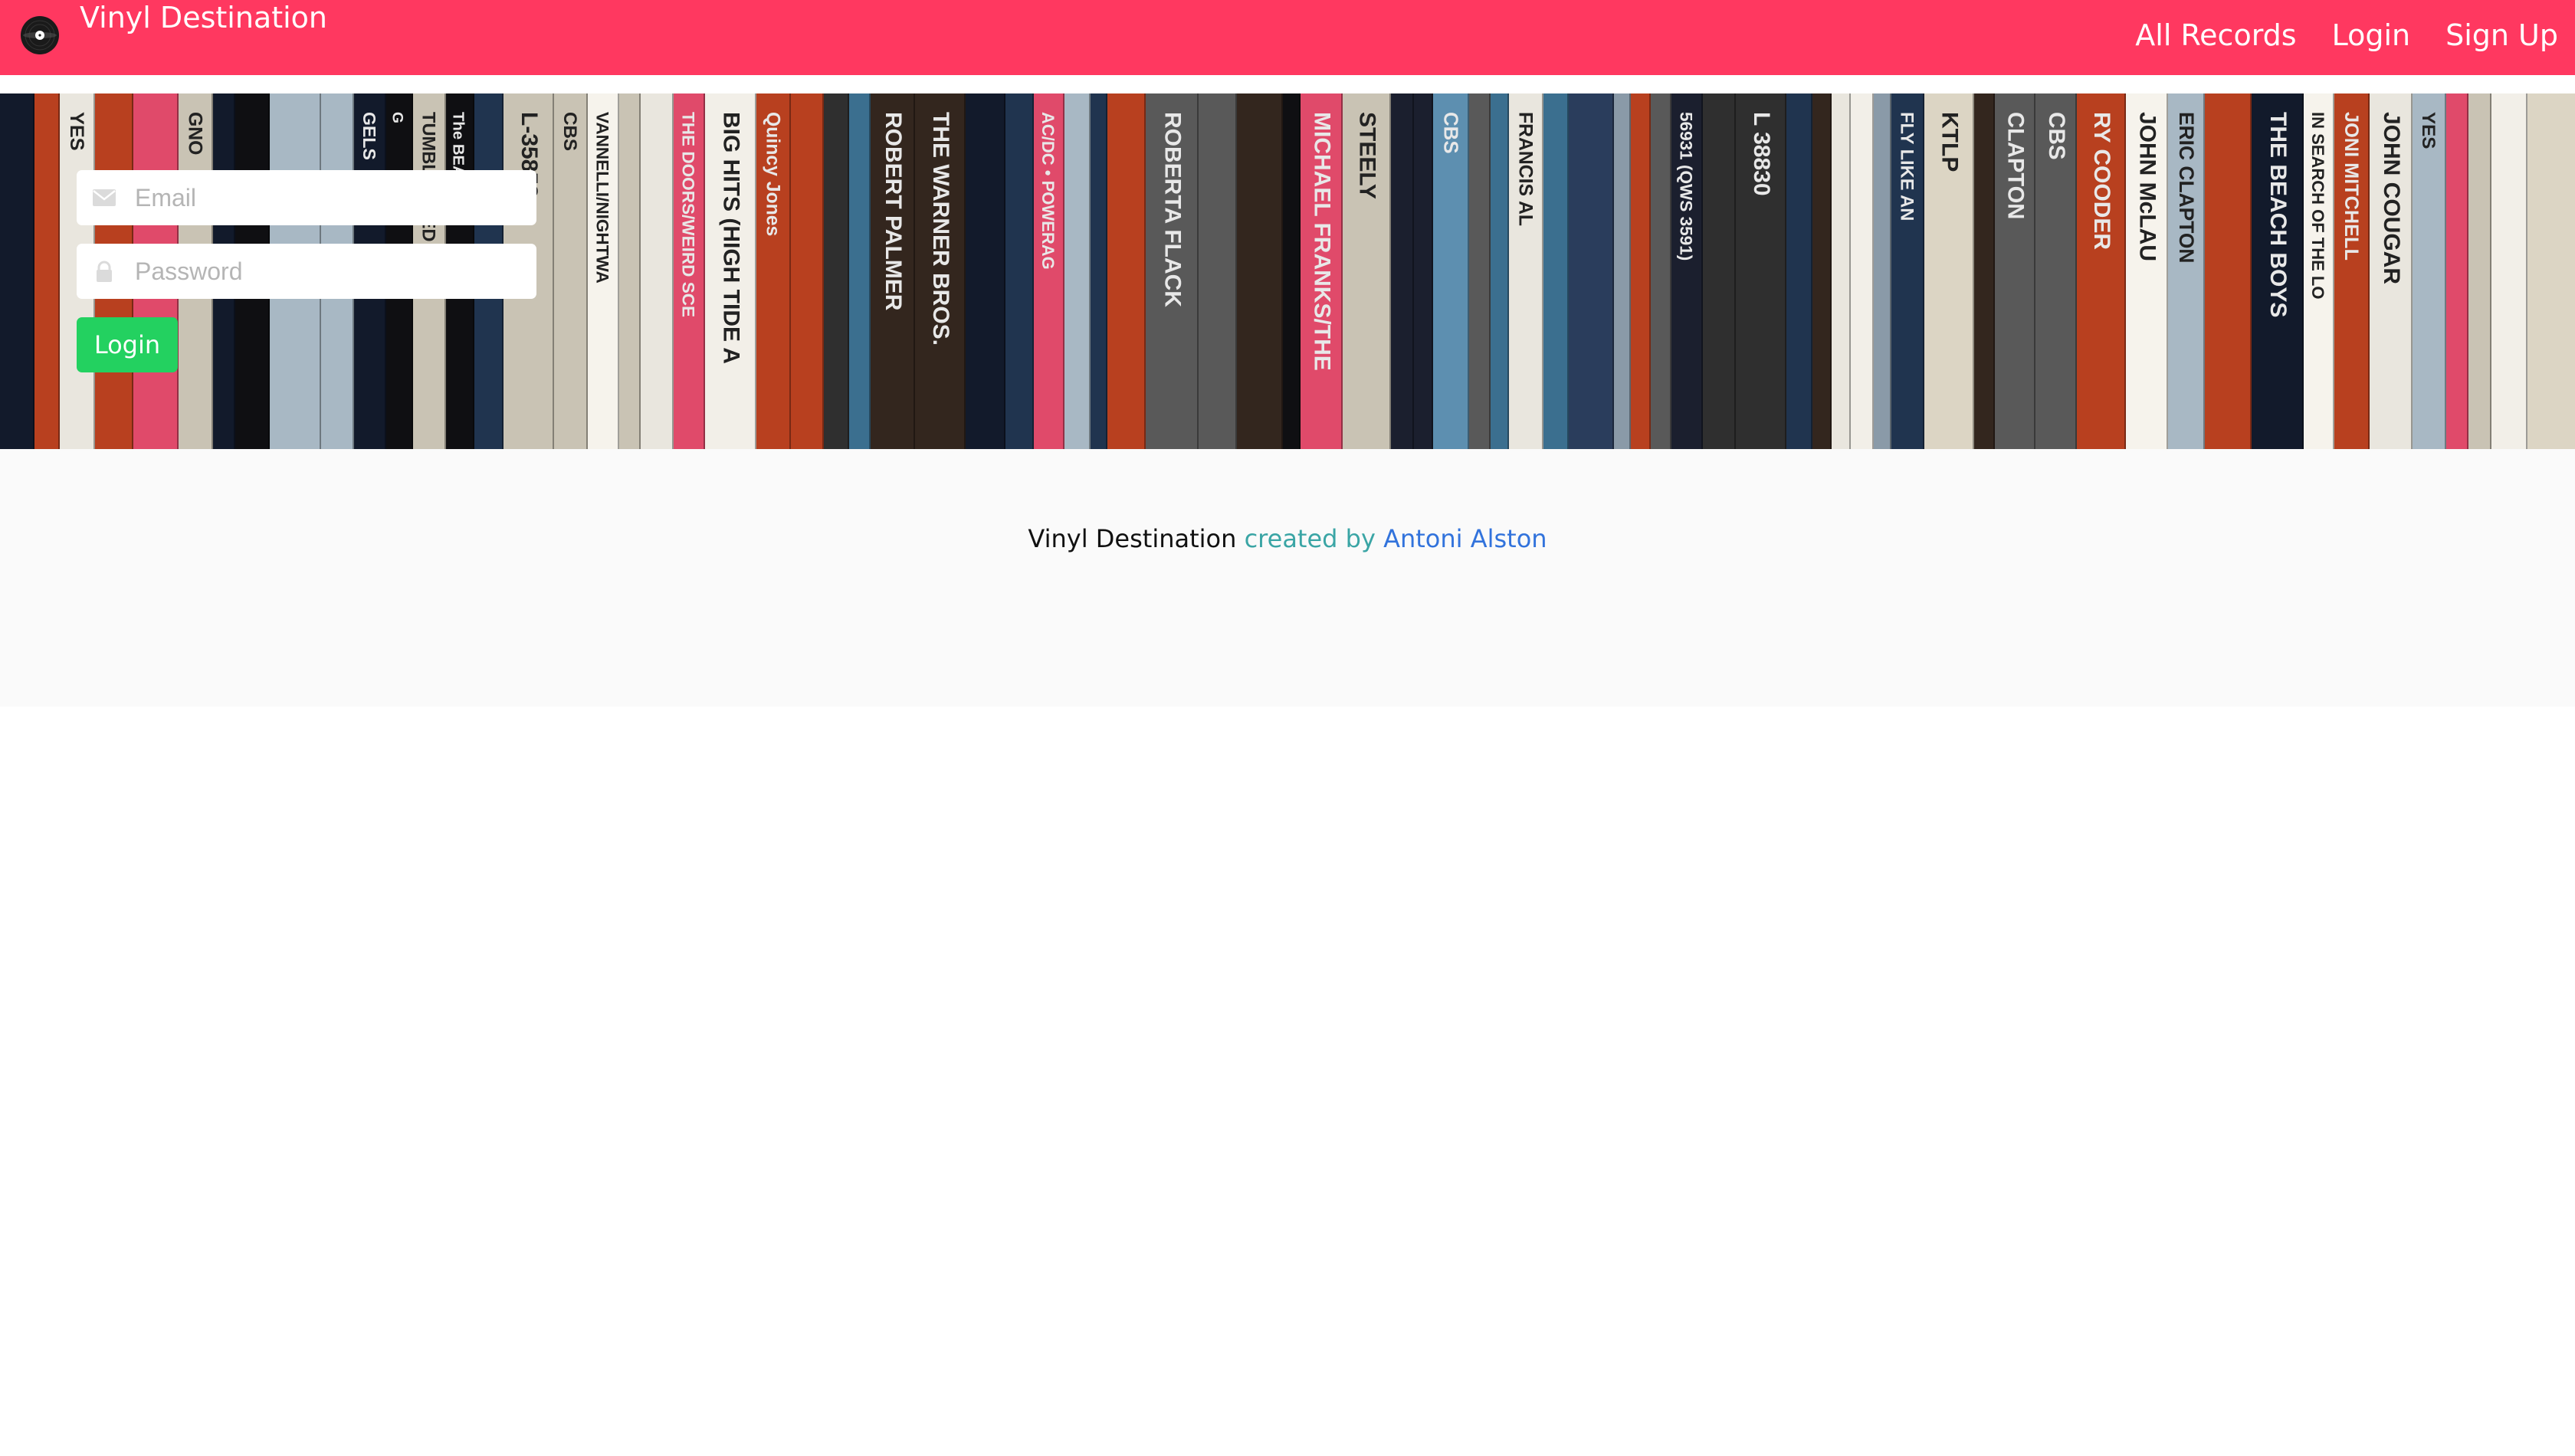  What do you see at coordinates (2392, 198) in the screenshot?
I see `record-spine-label: JOHN COUGAR` at bounding box center [2392, 198].